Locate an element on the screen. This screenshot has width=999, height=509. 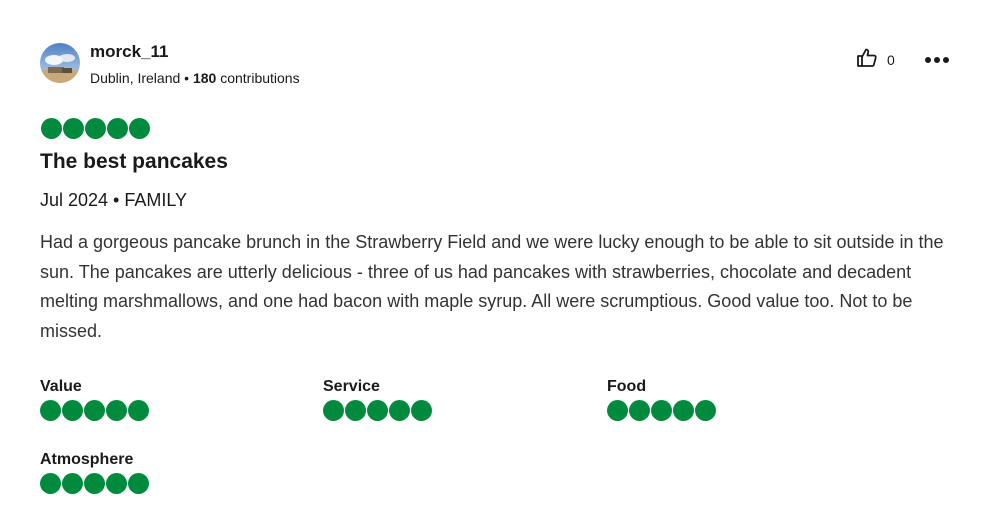
avatar is located at coordinates (60, 63).